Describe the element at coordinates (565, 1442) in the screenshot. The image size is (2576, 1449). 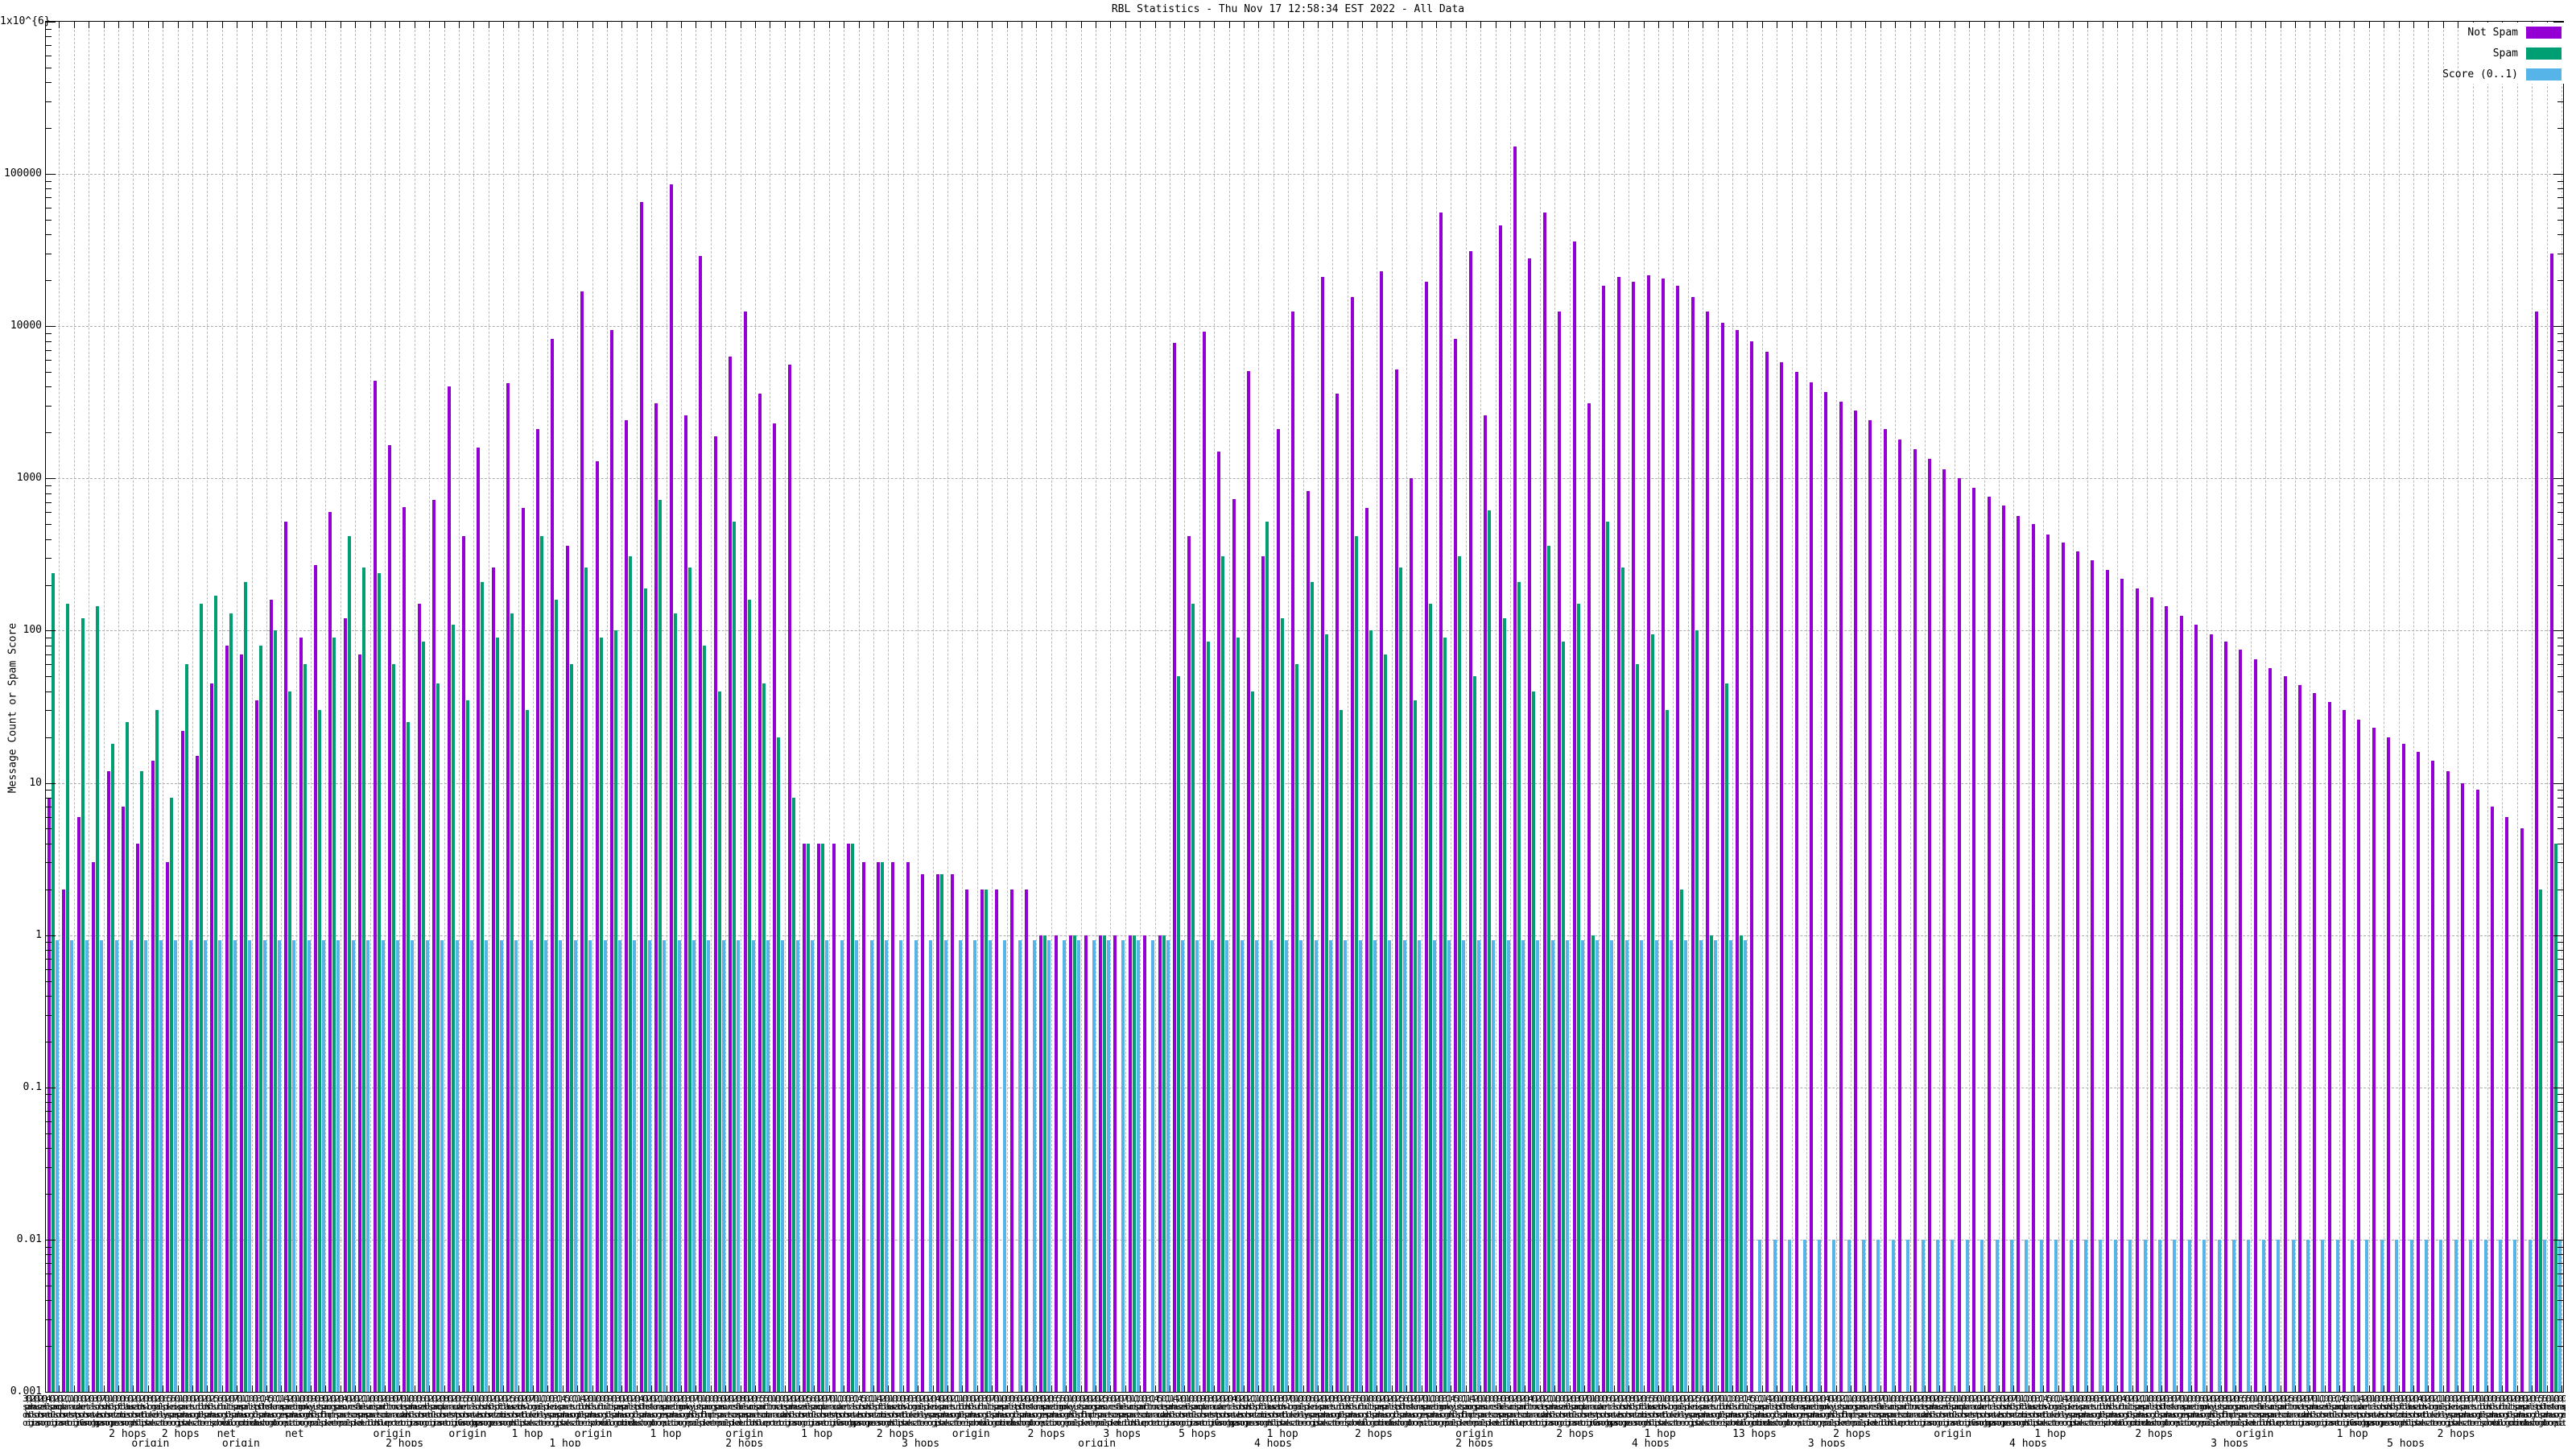
I see `x-axis-label-fragment: 1 hop` at that location.